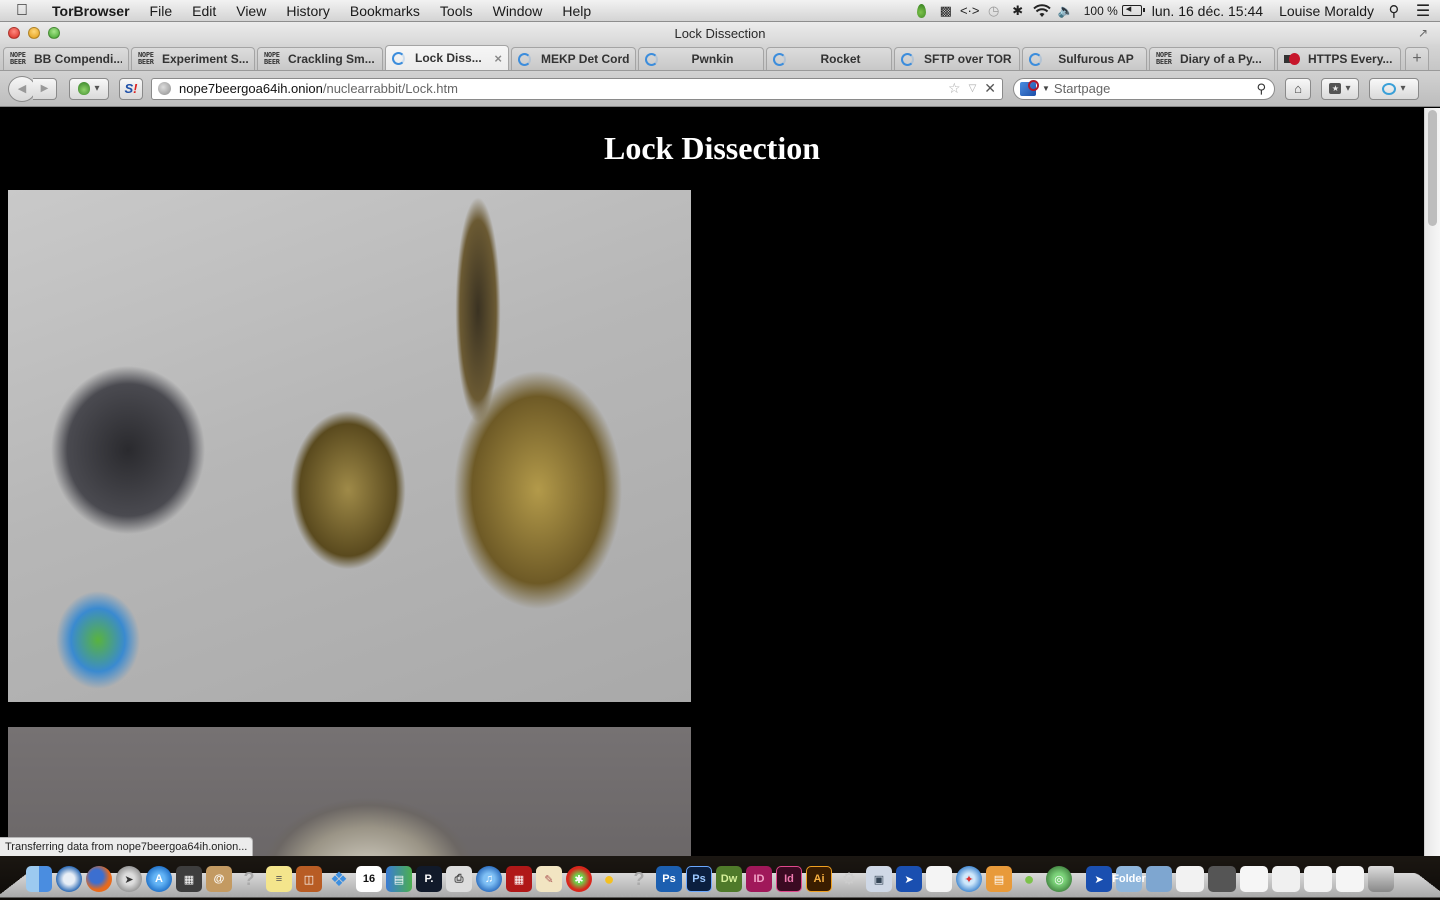 This screenshot has width=1440, height=900. I want to click on search-bar: ▼ Startpage ⚲, so click(1144, 88).